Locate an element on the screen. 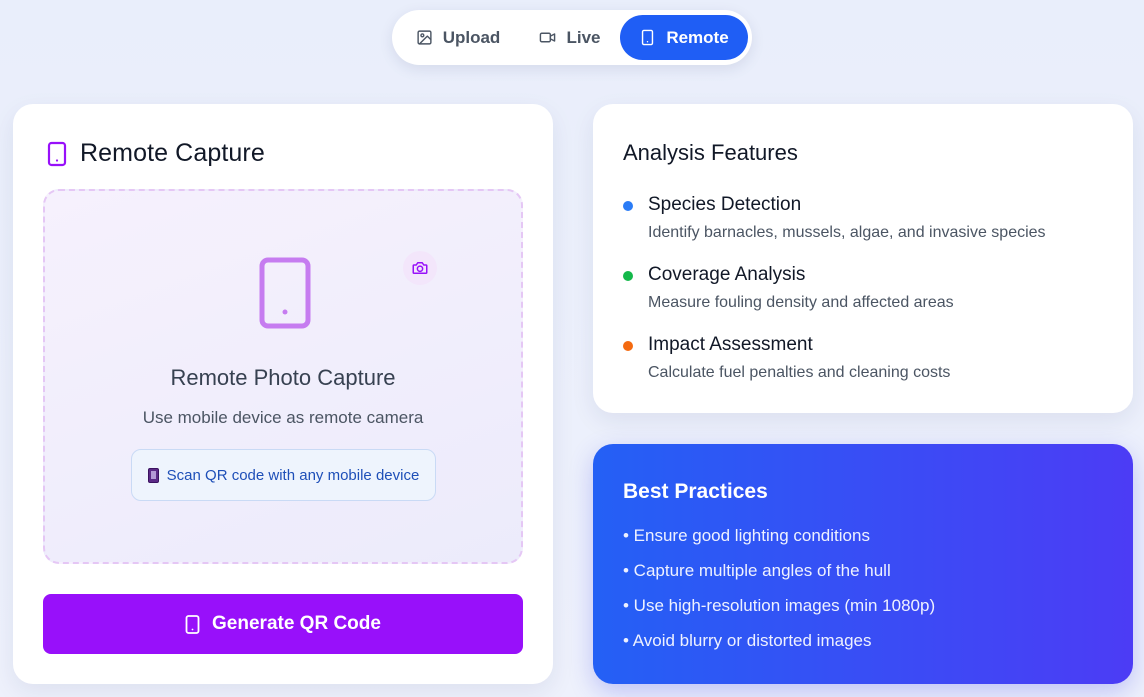  drop-zone-title: Remote Photo Capture is located at coordinates (283, 377).